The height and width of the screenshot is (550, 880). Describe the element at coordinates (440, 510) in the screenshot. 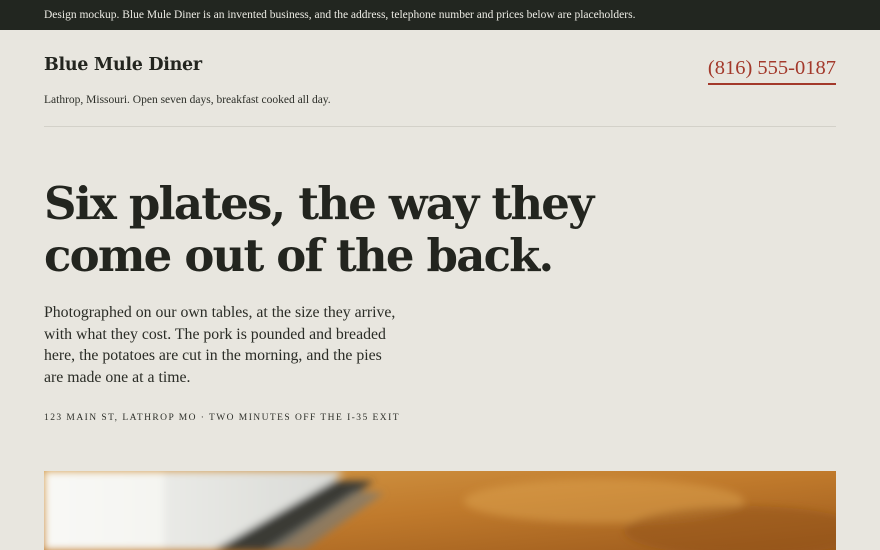

I see `hero-food-photo` at that location.